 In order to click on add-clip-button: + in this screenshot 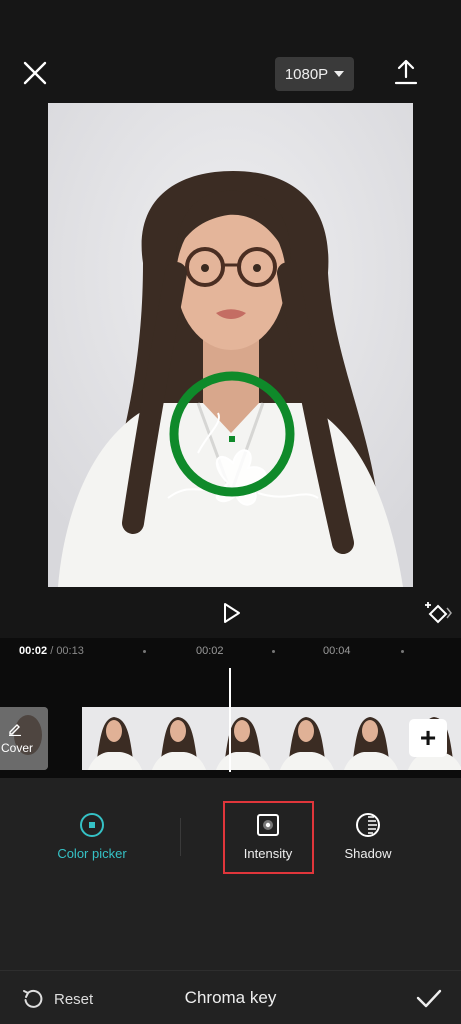, I will do `click(428, 738)`.